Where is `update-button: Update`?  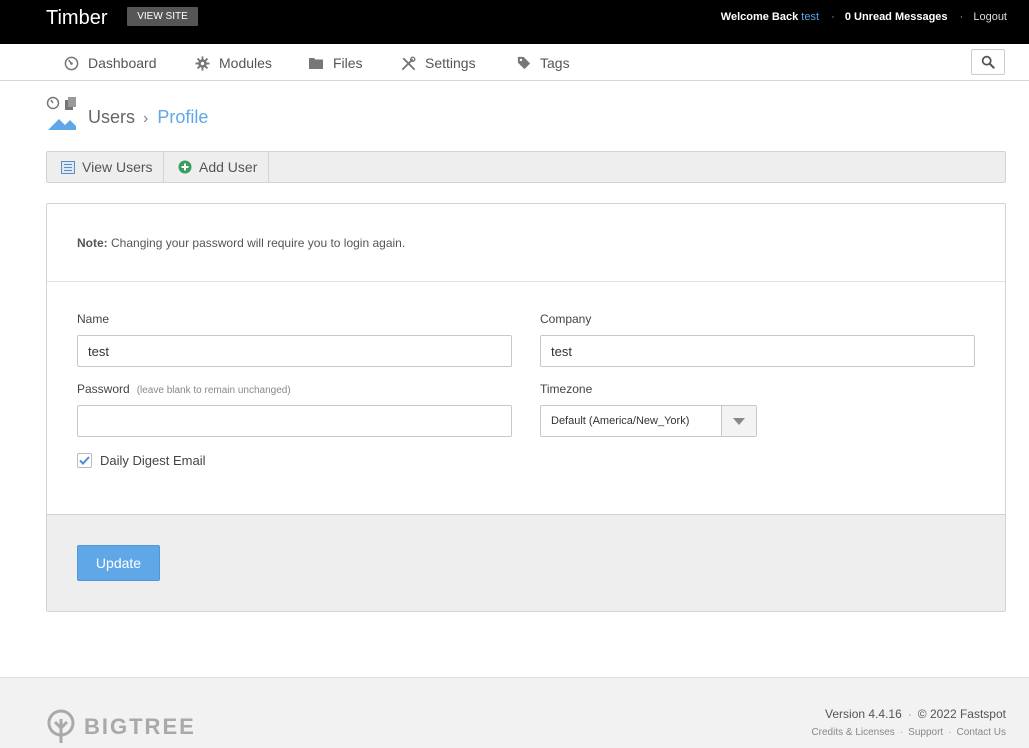 update-button: Update is located at coordinates (118, 563).